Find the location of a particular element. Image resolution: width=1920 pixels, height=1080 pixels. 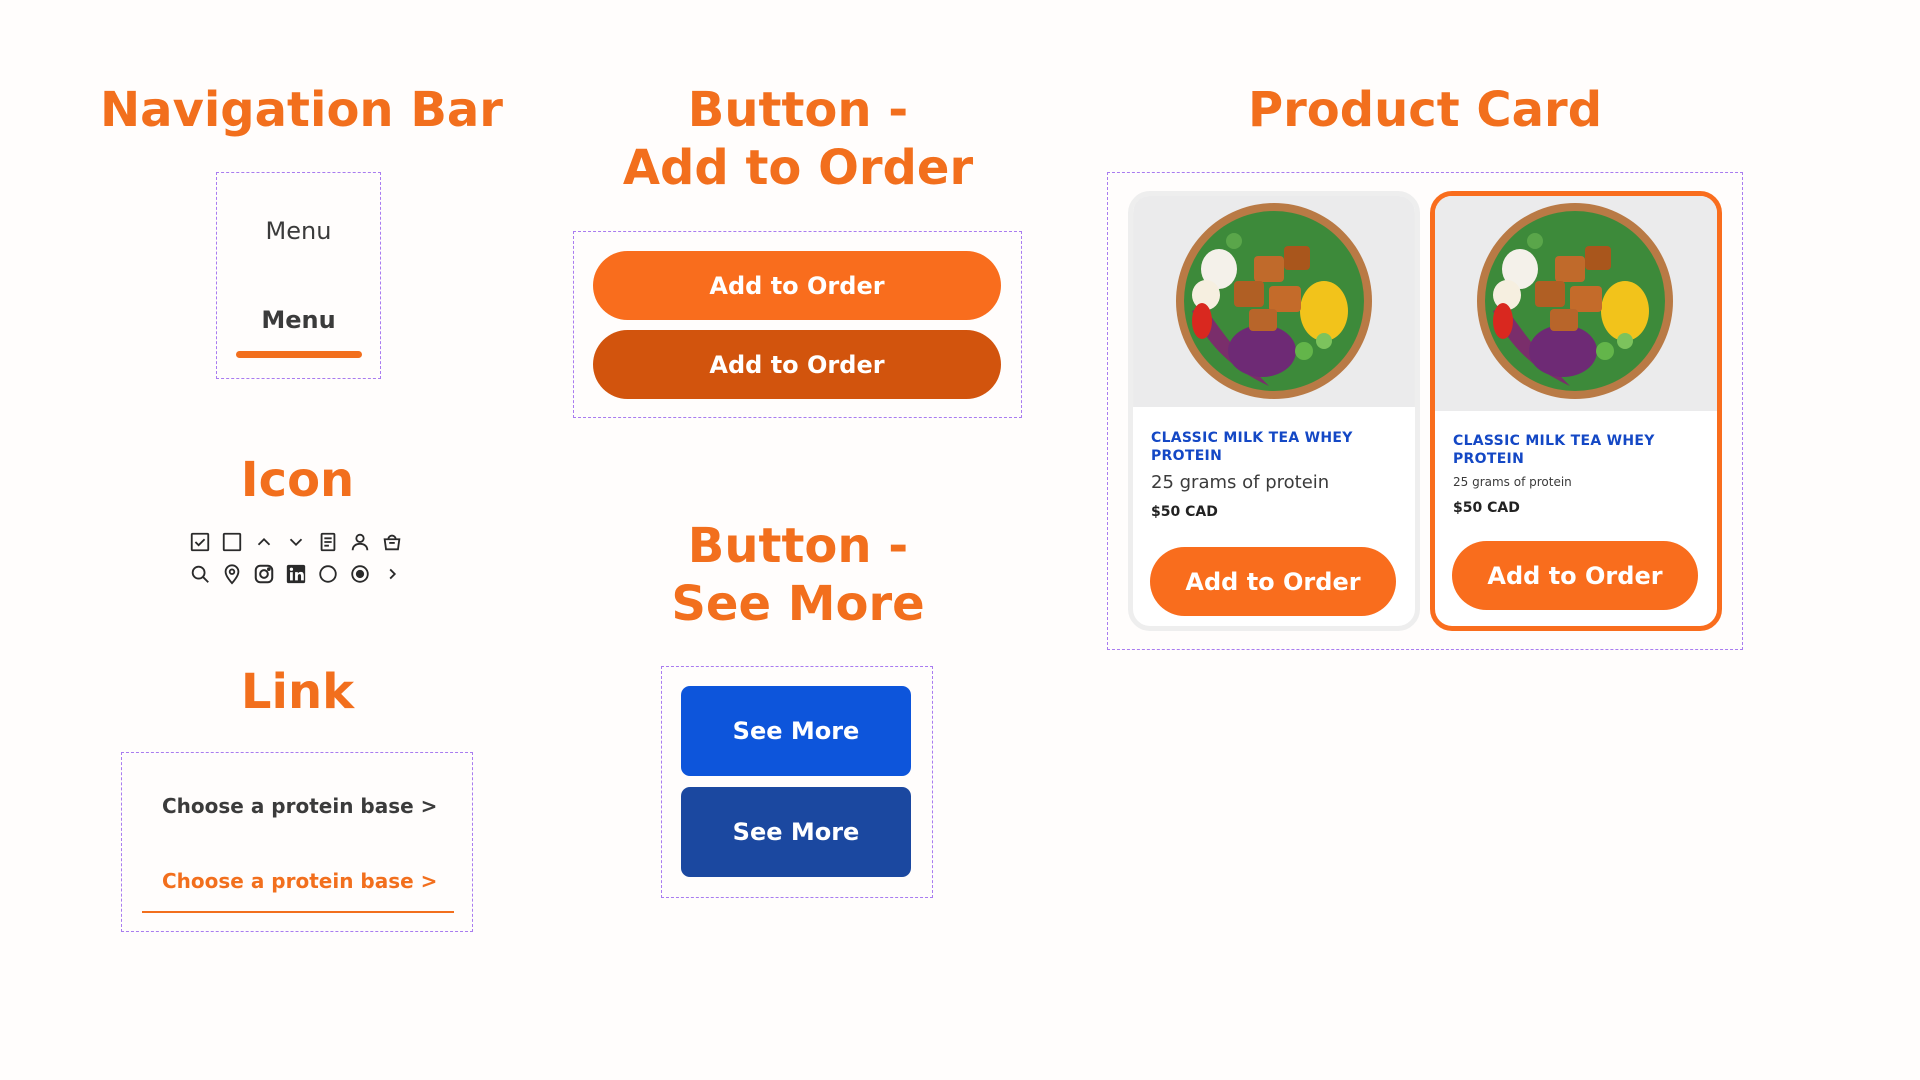

link-active: Choose a protein base > is located at coordinates (299, 881).